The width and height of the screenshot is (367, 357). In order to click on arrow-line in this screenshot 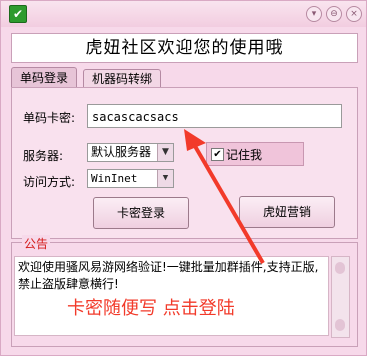, I will do `click(227, 202)`.